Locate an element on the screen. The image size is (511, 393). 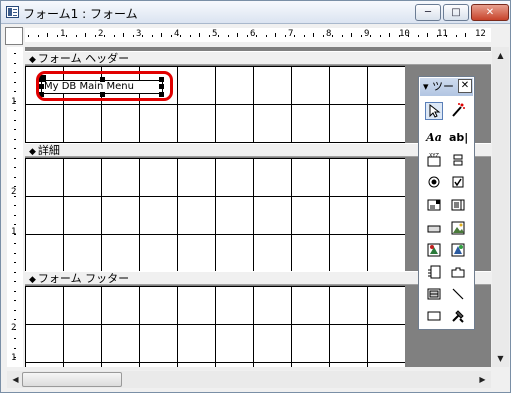
text-box-tool-icon: ab| is located at coordinates (458, 138).